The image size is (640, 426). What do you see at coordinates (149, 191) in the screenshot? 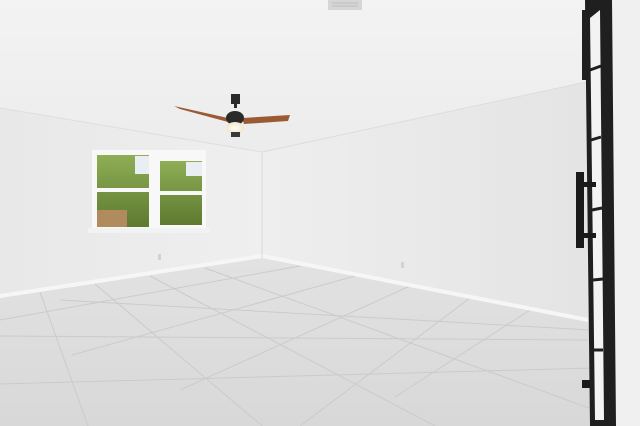
I see `window` at bounding box center [149, 191].